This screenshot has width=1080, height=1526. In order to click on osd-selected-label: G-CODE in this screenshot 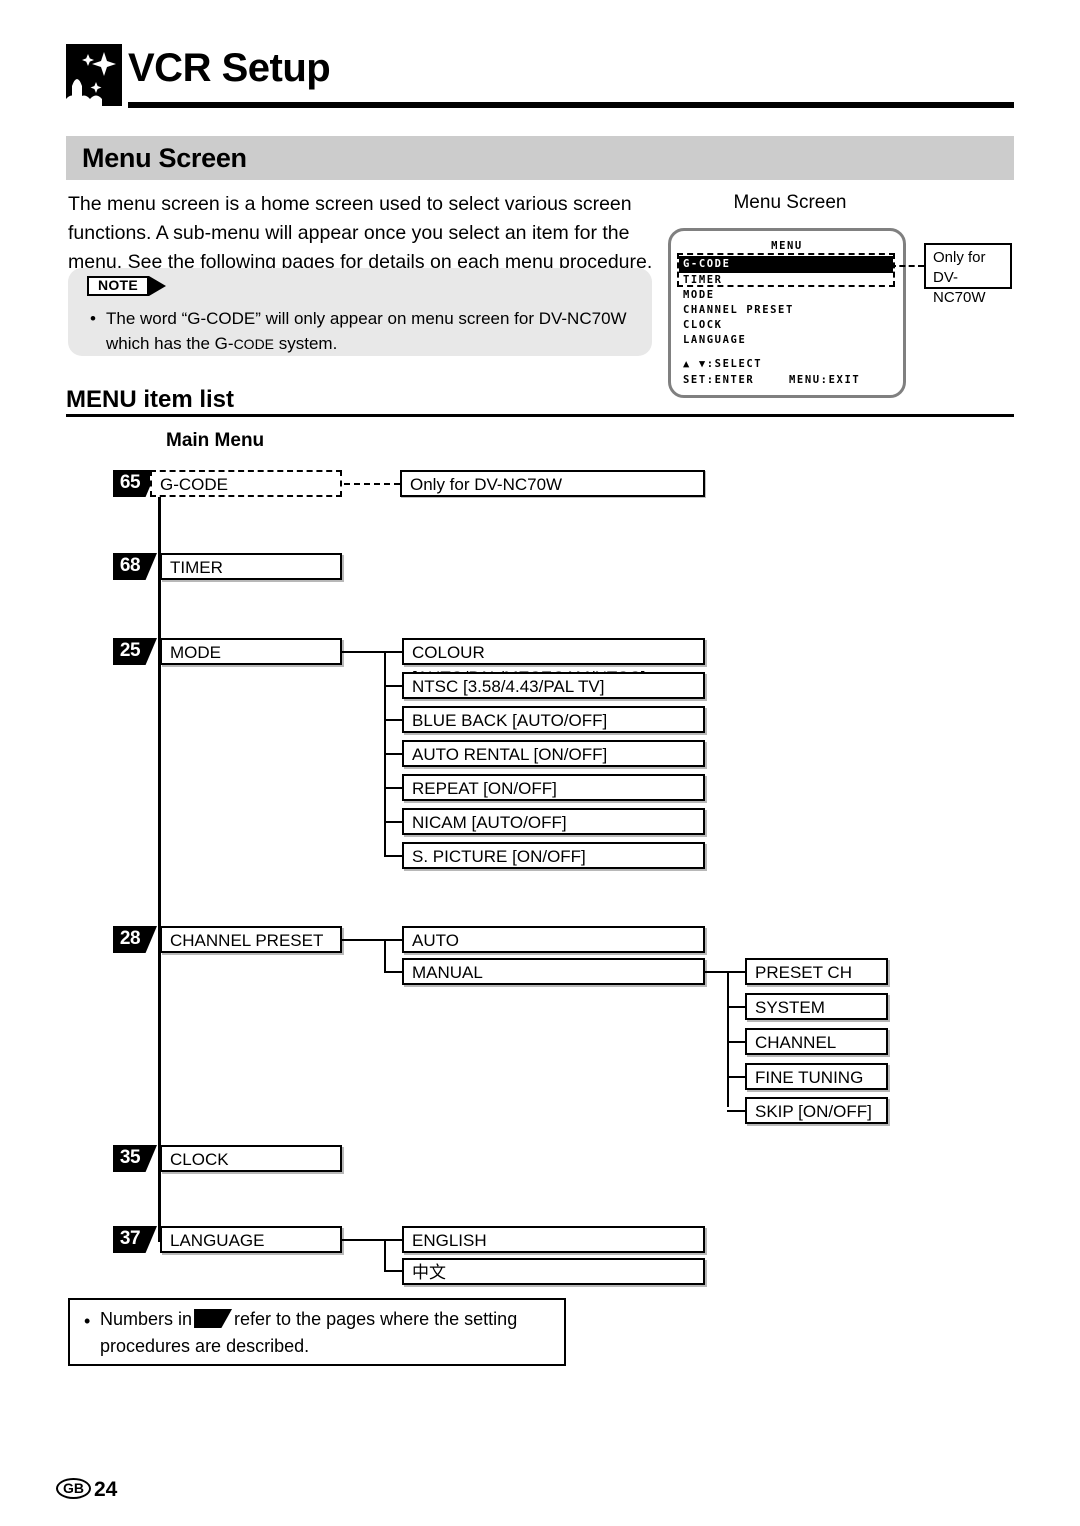, I will do `click(707, 264)`.